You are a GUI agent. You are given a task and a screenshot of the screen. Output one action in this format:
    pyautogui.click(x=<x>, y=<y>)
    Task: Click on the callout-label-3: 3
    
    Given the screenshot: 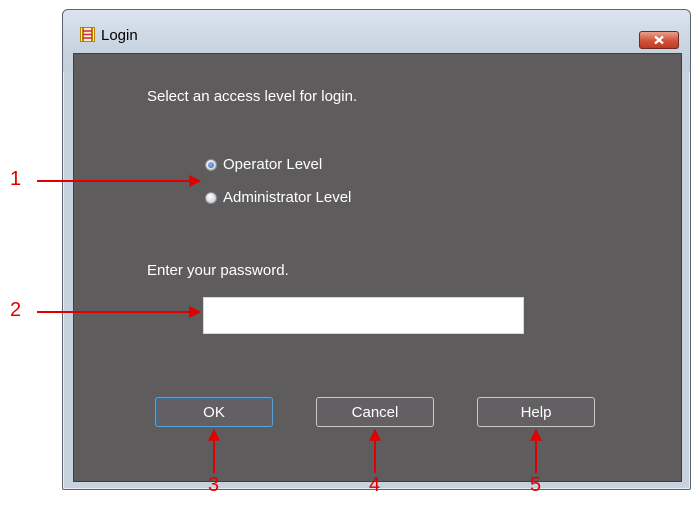 What is the action you would take?
    pyautogui.click(x=214, y=485)
    